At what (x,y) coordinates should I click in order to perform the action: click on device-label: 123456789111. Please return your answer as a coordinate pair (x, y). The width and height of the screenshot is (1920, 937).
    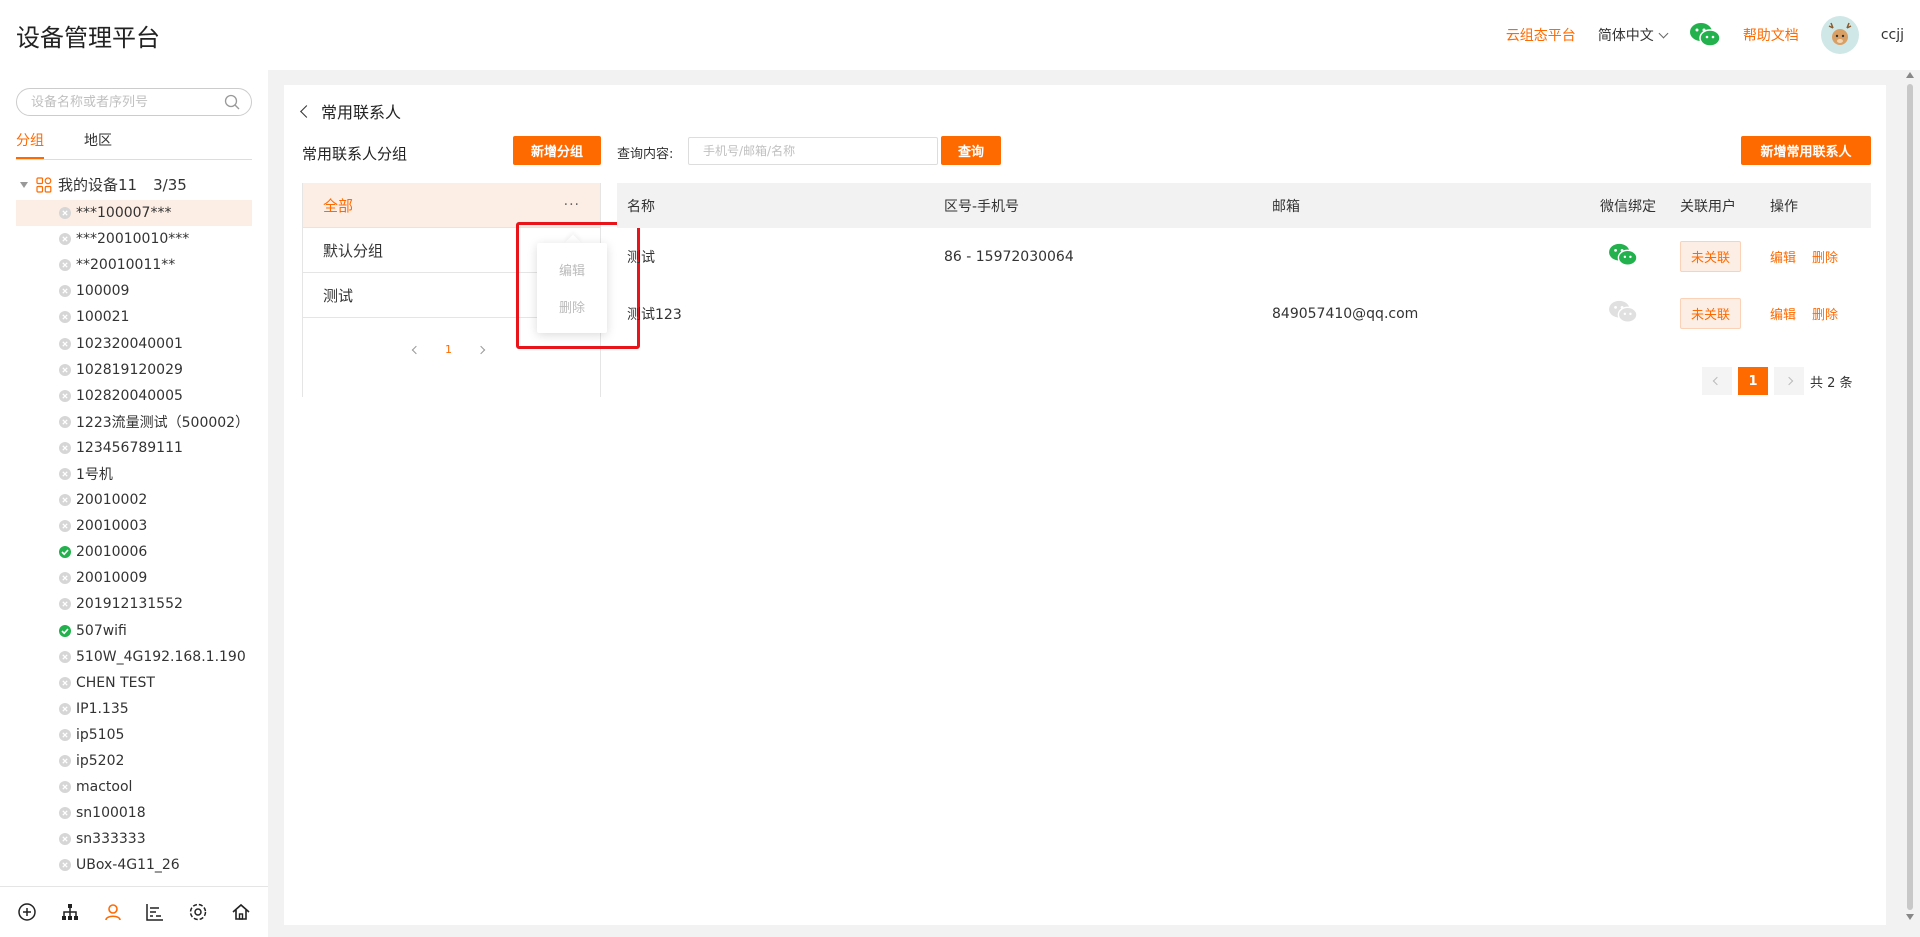
    Looking at the image, I should click on (129, 447).